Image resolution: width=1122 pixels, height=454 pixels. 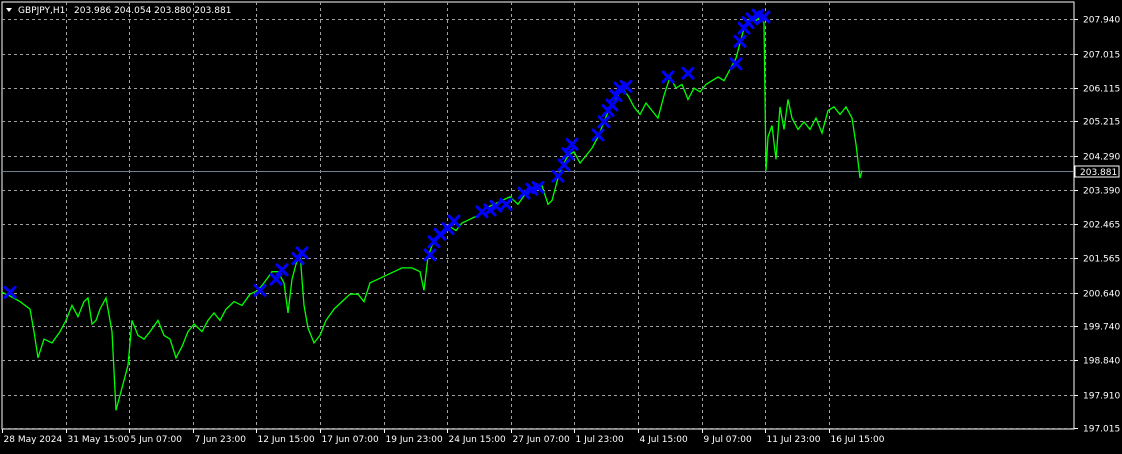 I want to click on y-tick-label: 198.840, so click(x=1101, y=362).